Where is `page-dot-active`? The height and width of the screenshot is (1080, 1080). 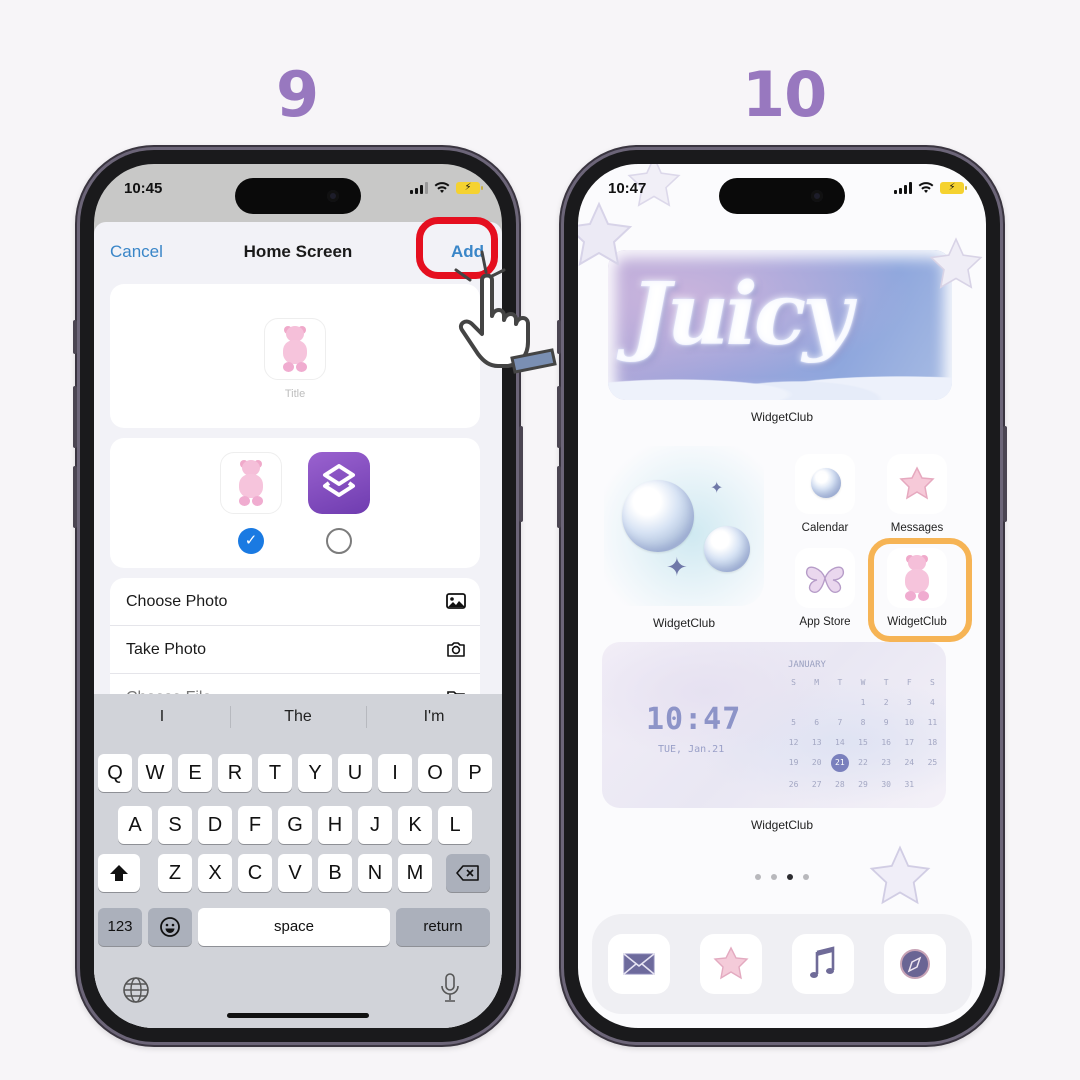
page-dot-active is located at coordinates (790, 877).